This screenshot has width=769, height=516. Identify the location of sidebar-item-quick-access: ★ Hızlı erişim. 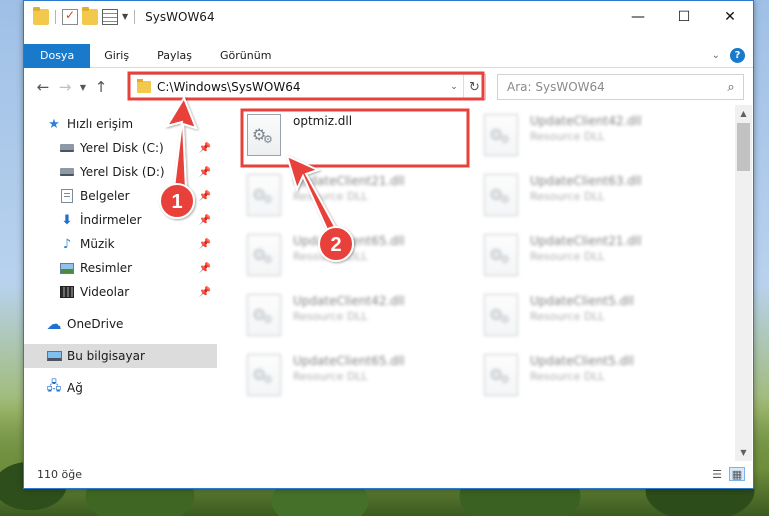
(120, 124).